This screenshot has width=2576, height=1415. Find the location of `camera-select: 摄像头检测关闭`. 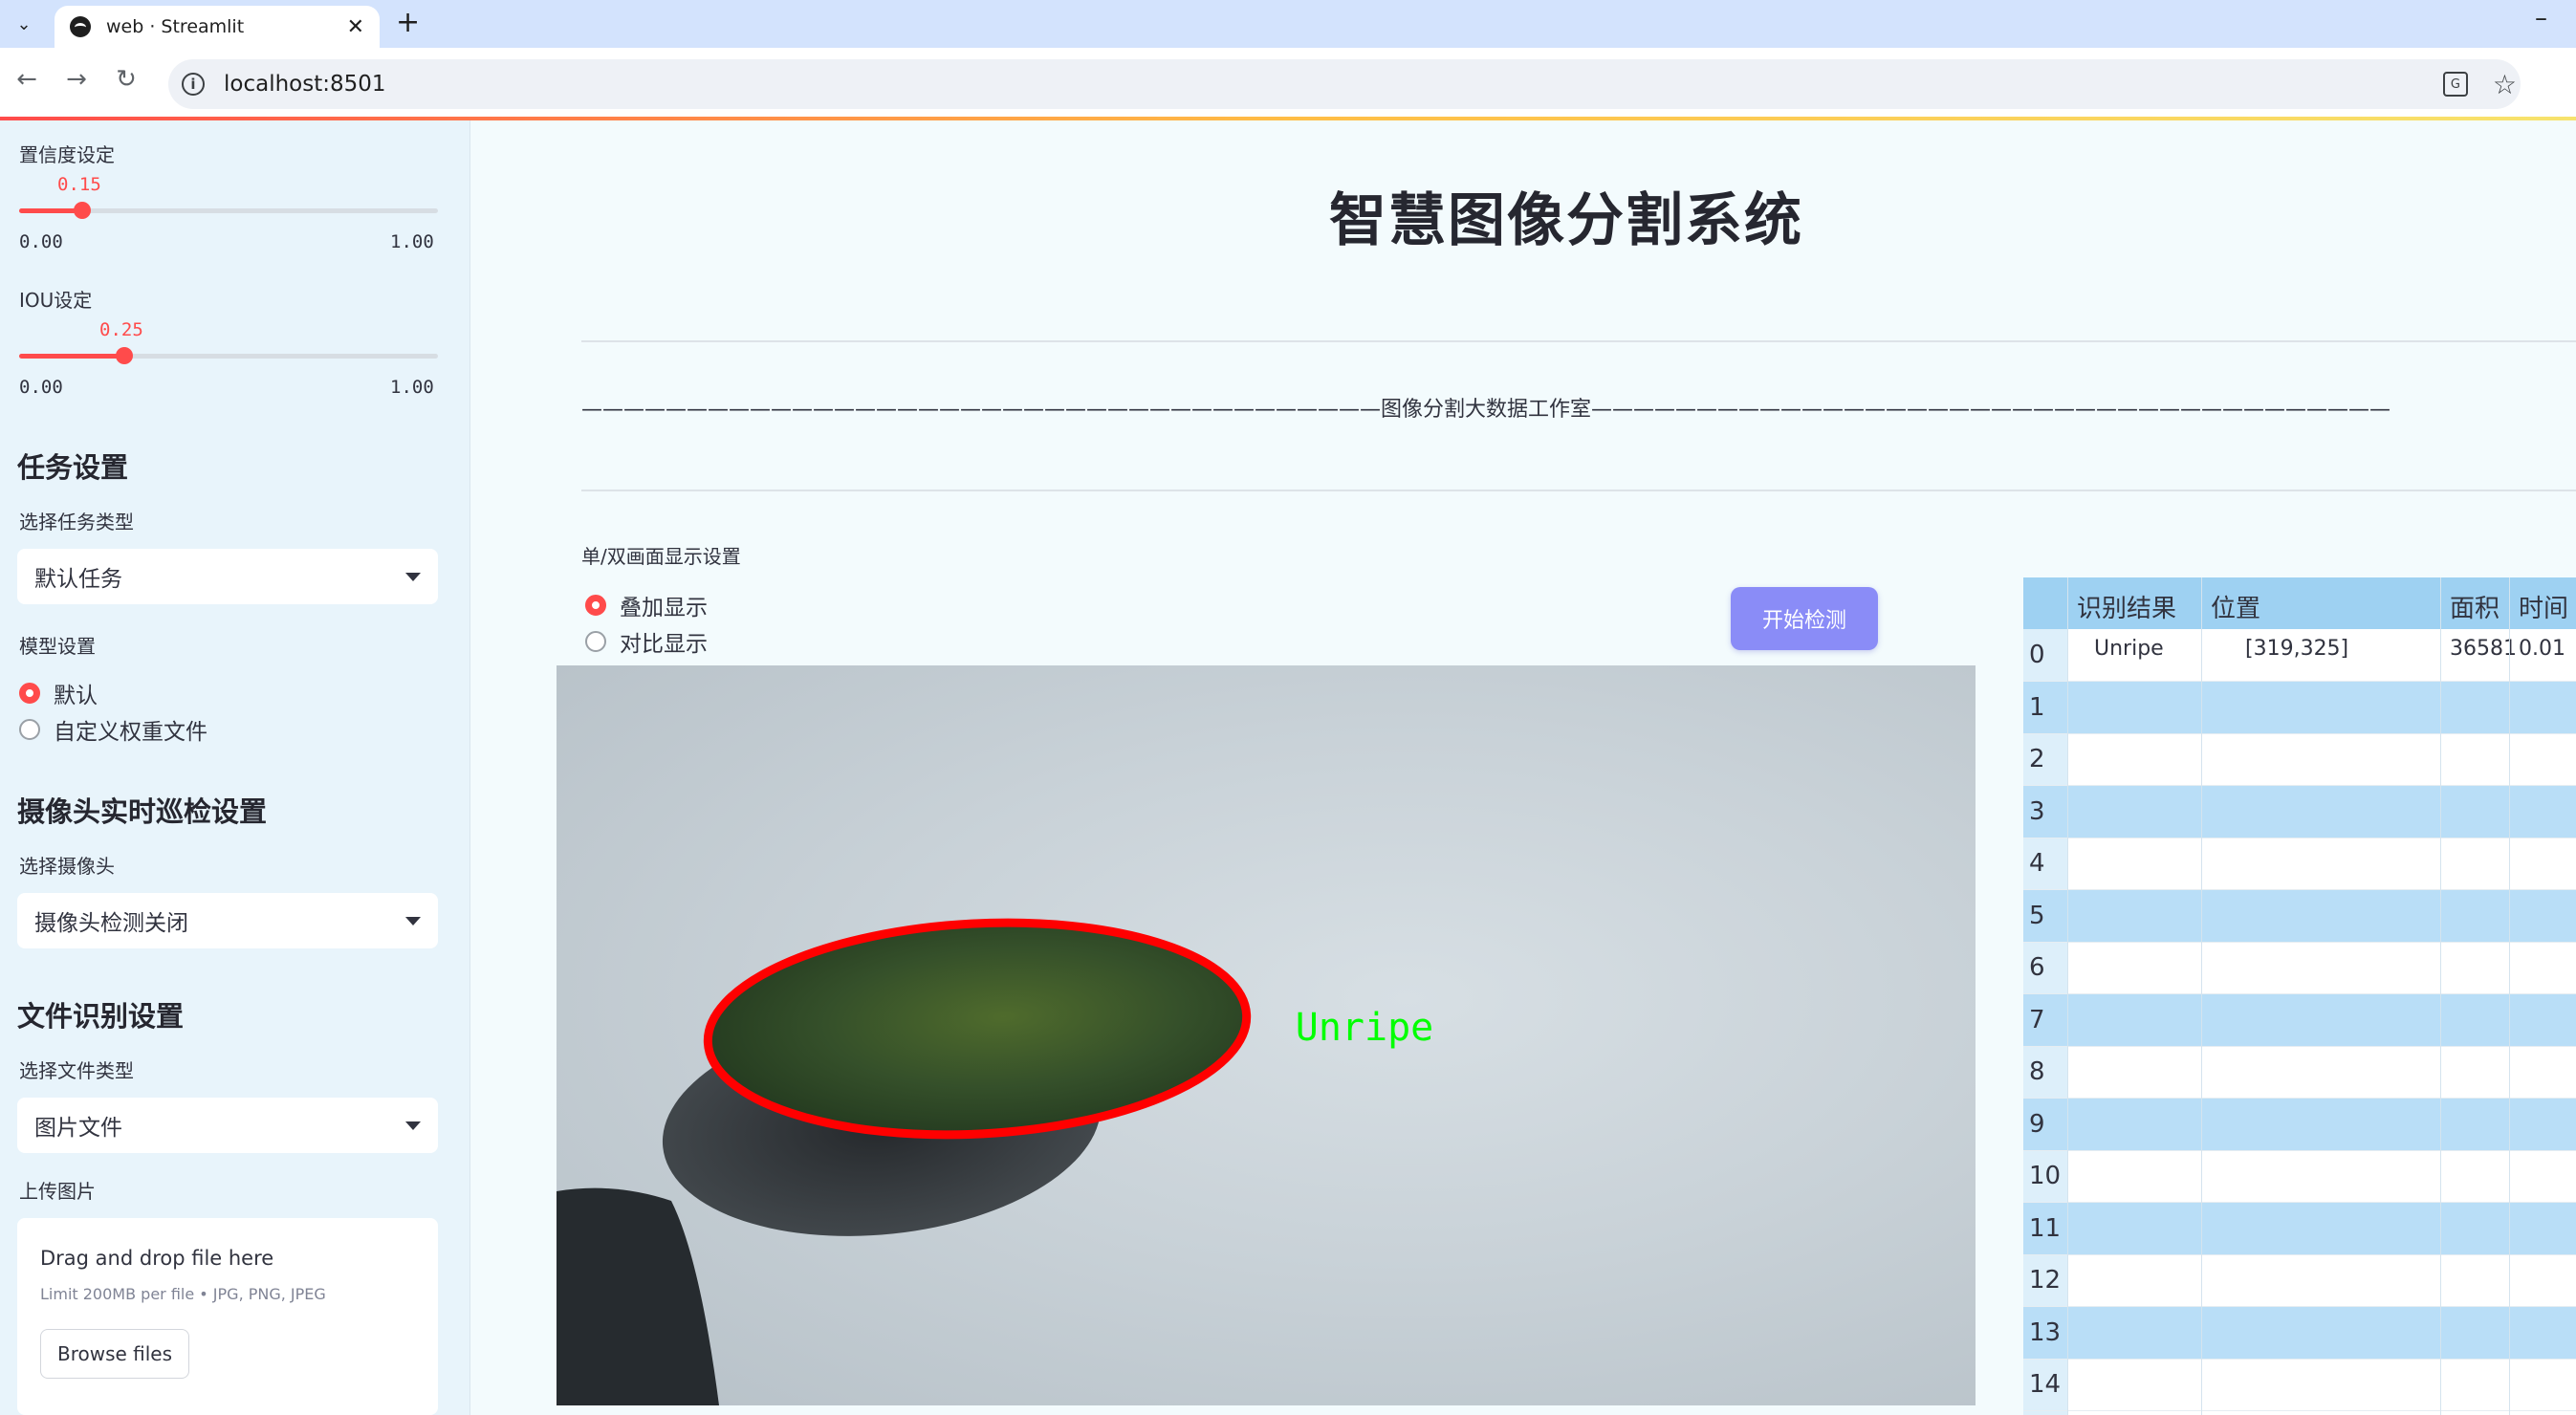

camera-select: 摄像头检测关闭 is located at coordinates (227, 920).